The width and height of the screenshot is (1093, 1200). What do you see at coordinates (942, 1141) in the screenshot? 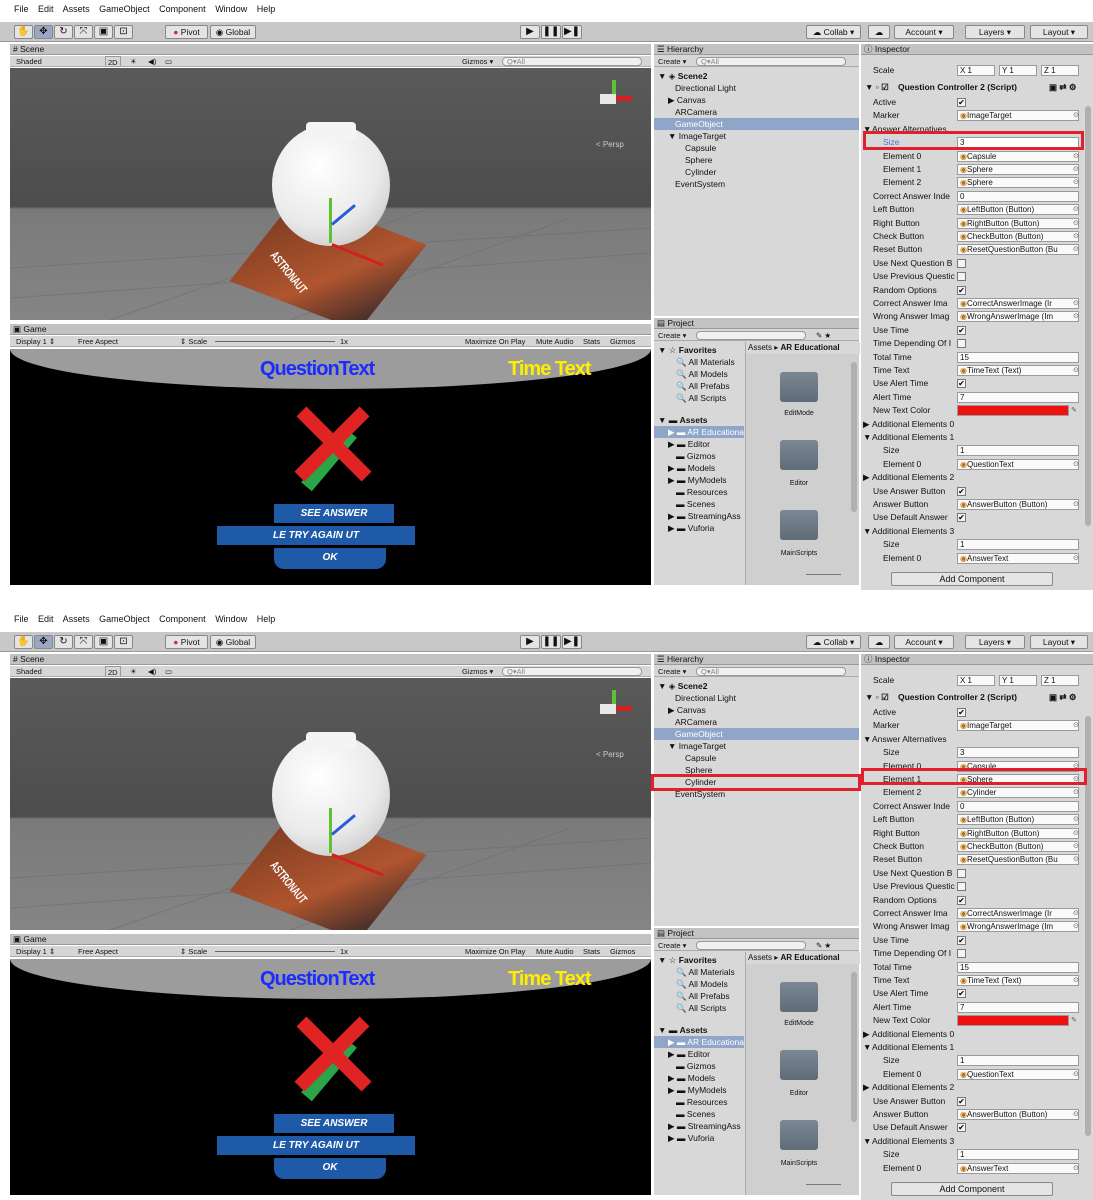
I see `inspector-label-additional-elements-3: Additional Elements 3` at bounding box center [942, 1141].